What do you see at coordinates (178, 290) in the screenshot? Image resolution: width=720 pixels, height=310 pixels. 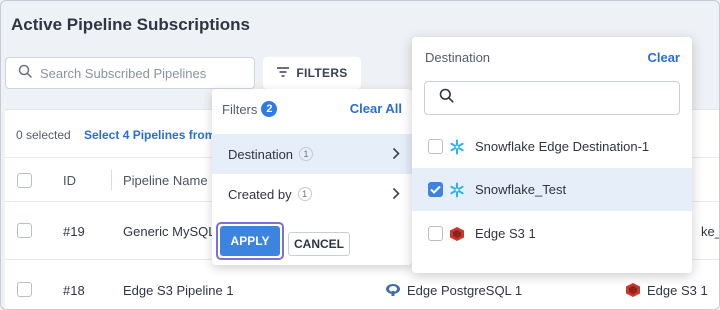 I see `pipeline-name: Edge S3 Pipeline 1` at bounding box center [178, 290].